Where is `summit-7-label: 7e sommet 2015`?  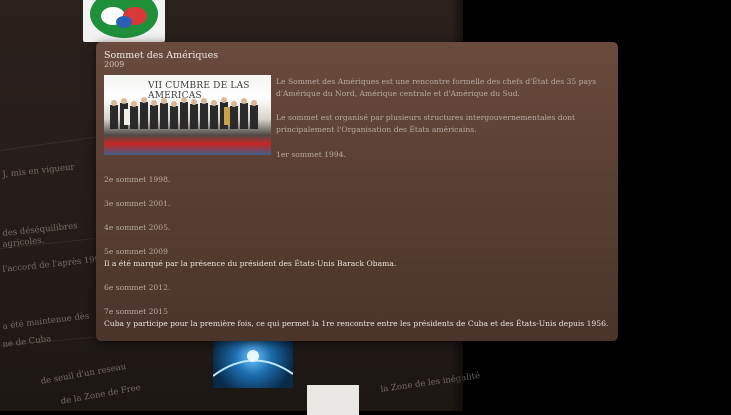 summit-7-label: 7e sommet 2015 is located at coordinates (136, 311).